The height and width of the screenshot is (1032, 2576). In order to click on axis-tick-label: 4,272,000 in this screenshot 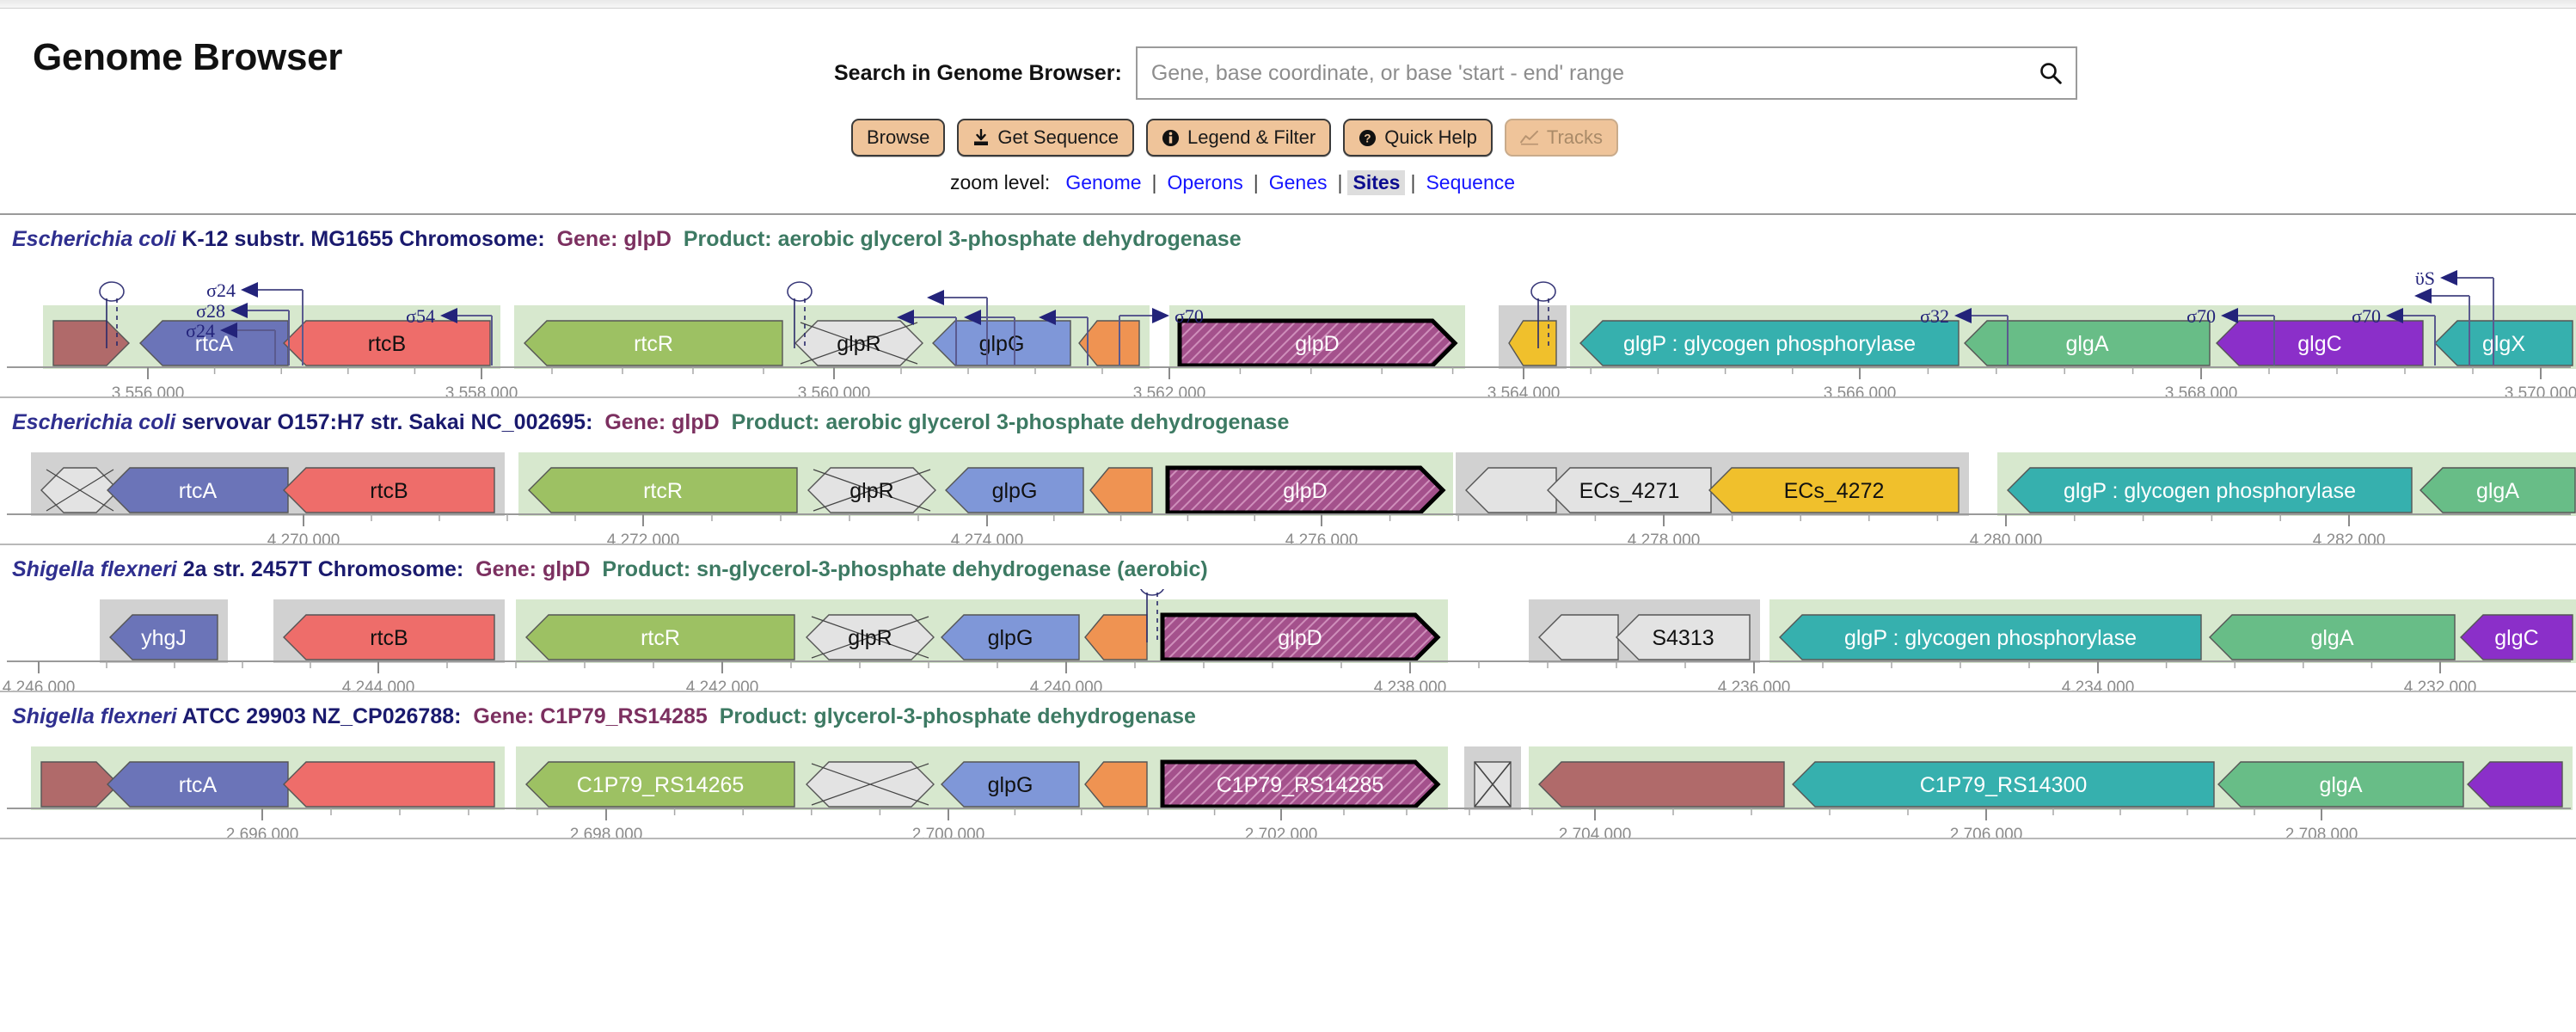, I will do `click(643, 537)`.